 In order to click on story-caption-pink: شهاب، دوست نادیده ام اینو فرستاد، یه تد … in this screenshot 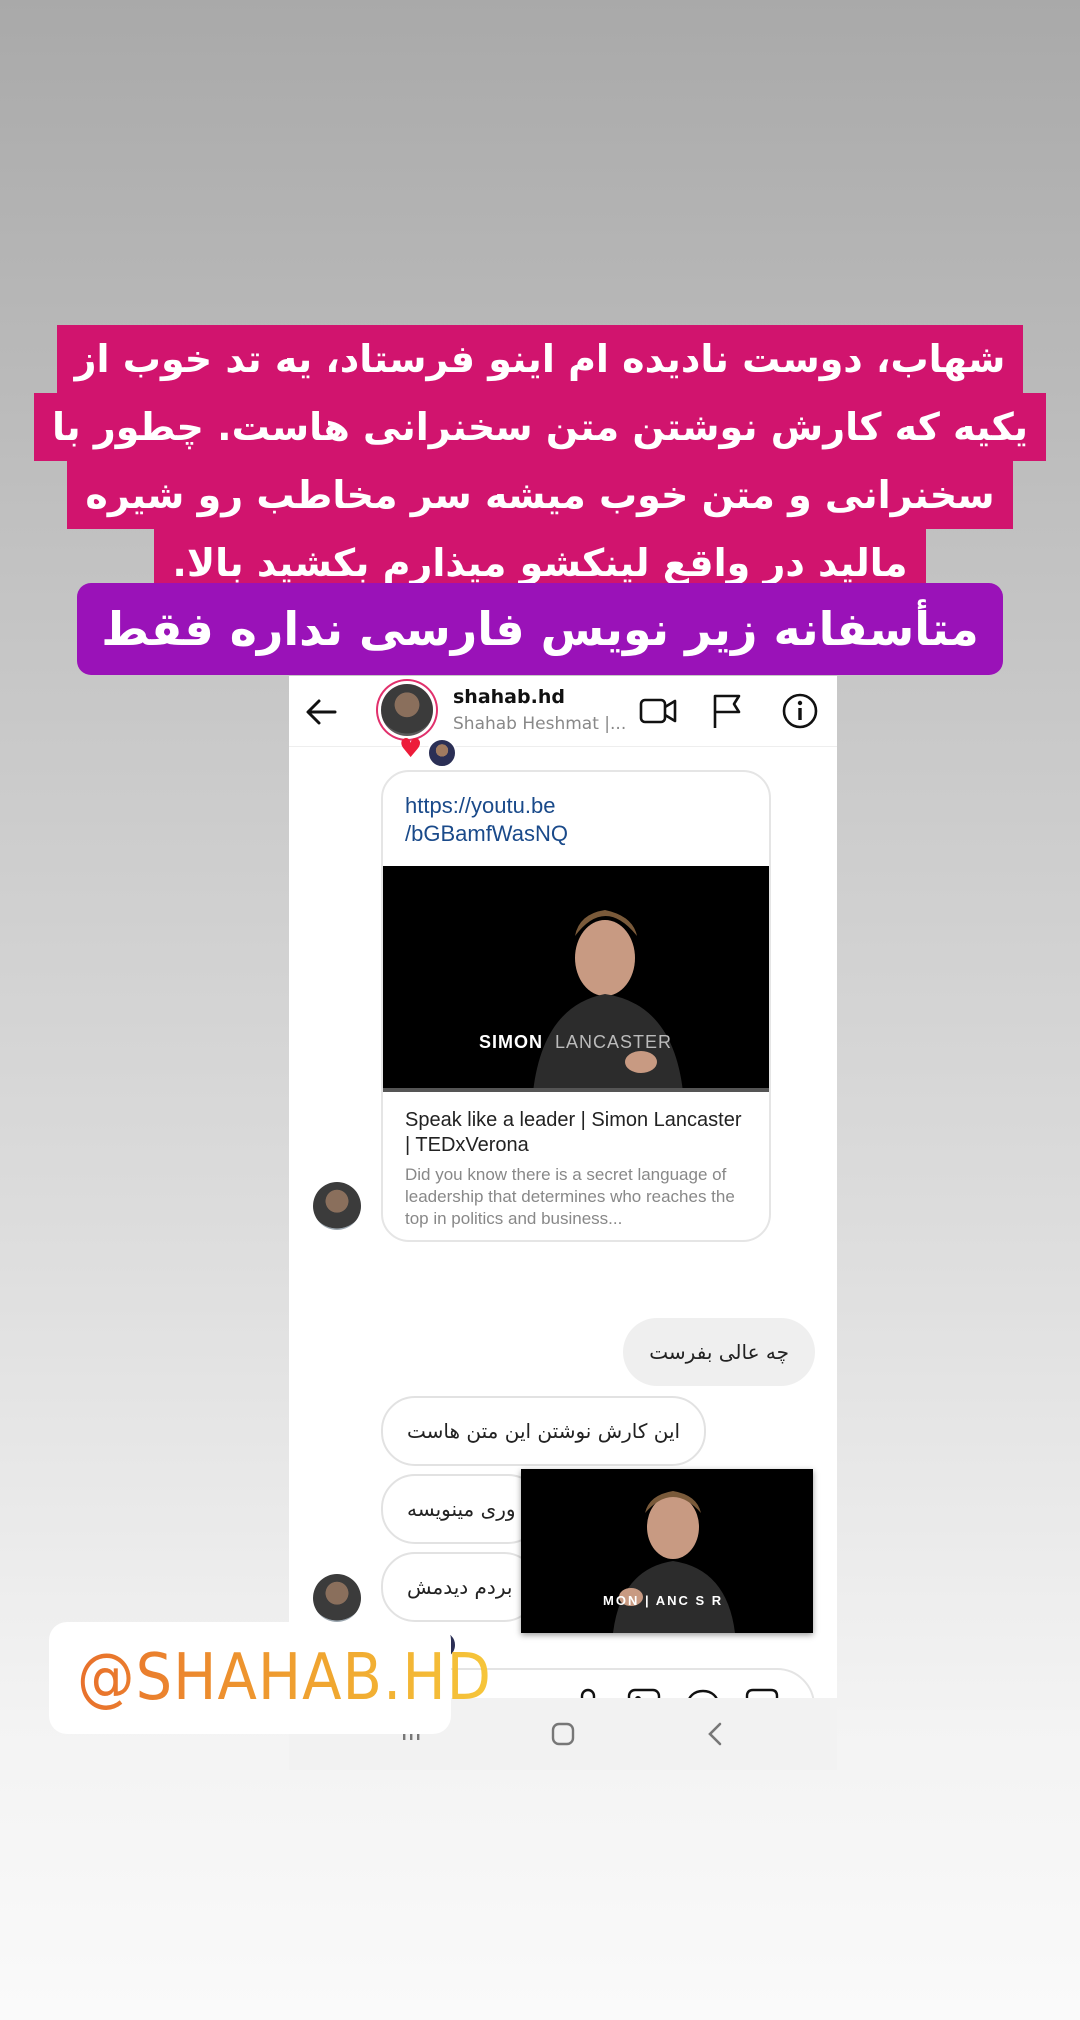, I will do `click(540, 461)`.